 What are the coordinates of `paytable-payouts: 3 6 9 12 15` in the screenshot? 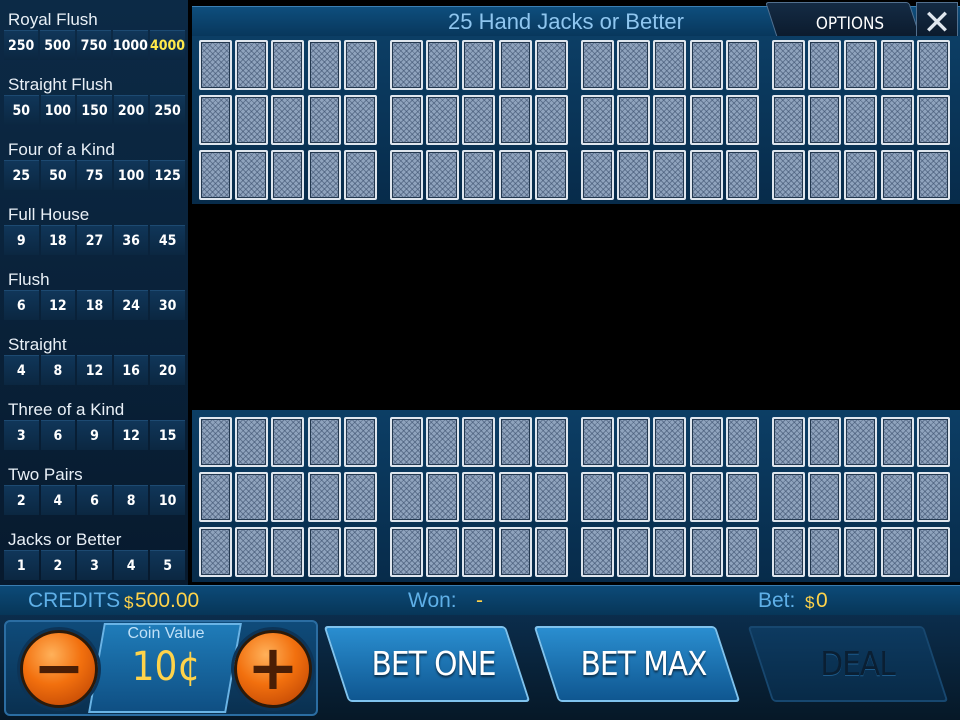 It's located at (94, 435).